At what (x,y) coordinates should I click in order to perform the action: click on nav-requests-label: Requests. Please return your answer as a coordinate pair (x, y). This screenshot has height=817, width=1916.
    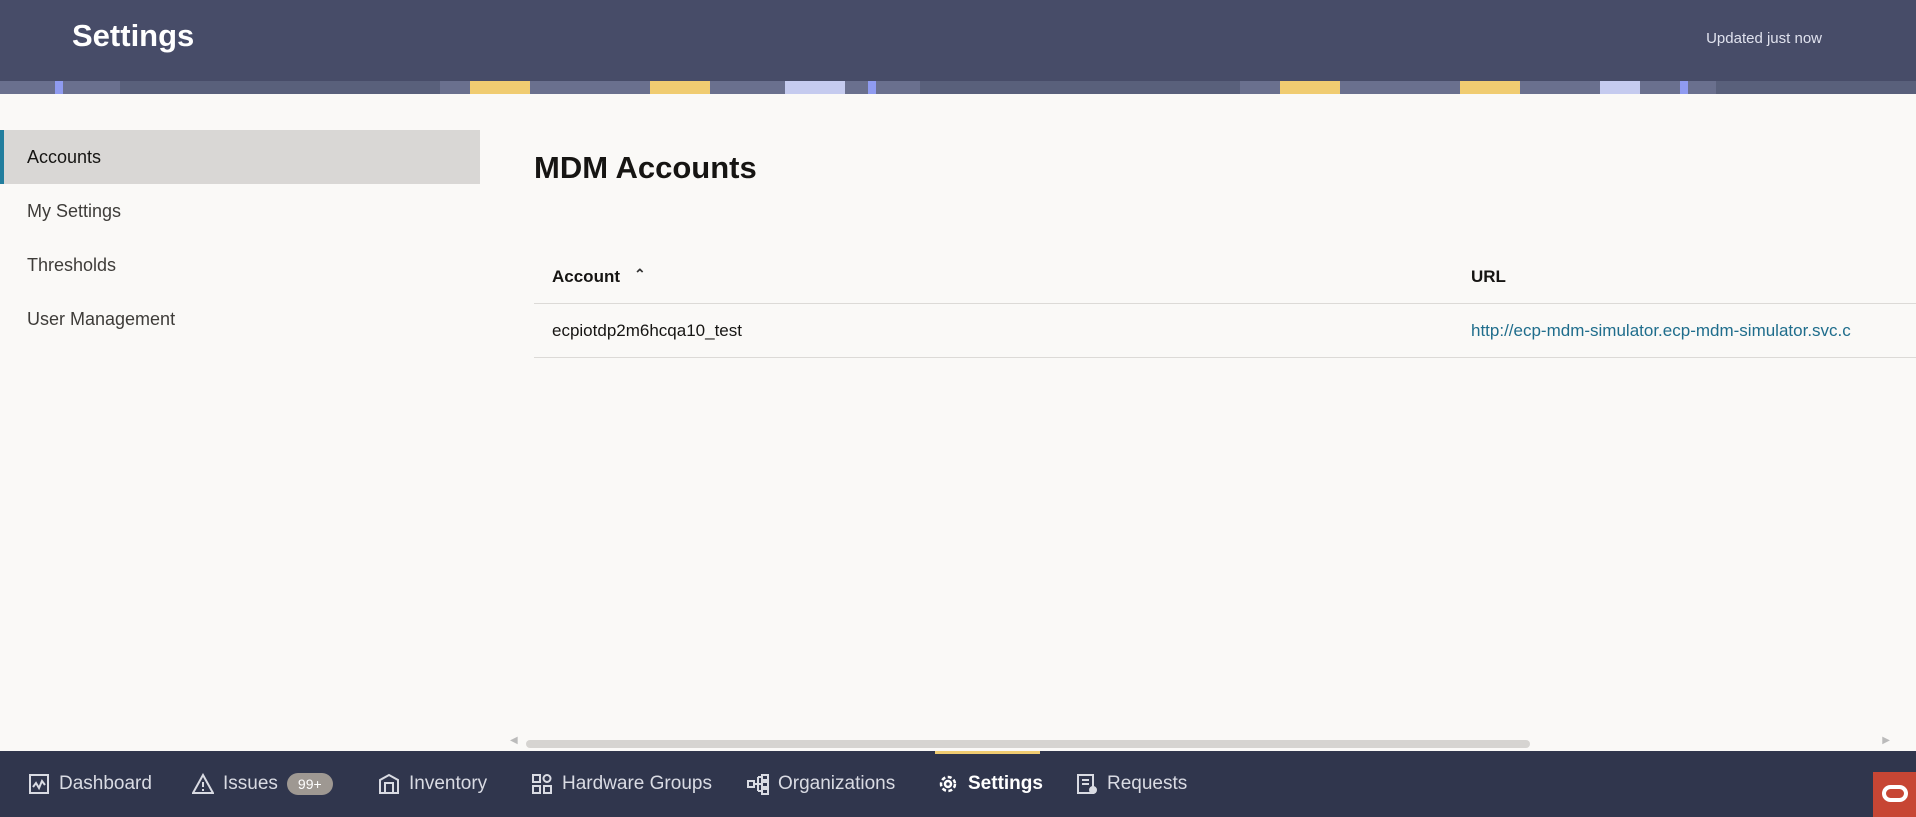
    Looking at the image, I should click on (1147, 783).